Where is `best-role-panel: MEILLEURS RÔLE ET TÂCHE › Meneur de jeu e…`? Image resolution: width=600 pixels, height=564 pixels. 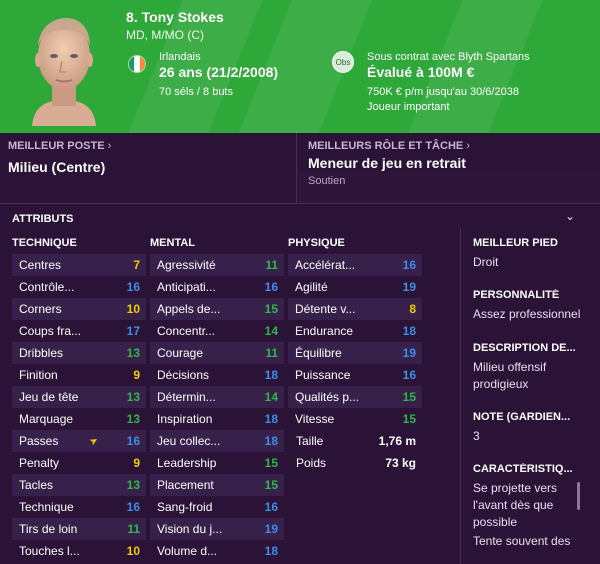 best-role-panel: MEILLEURS RÔLE ET TÂCHE › Meneur de jeu e… is located at coordinates (449, 168).